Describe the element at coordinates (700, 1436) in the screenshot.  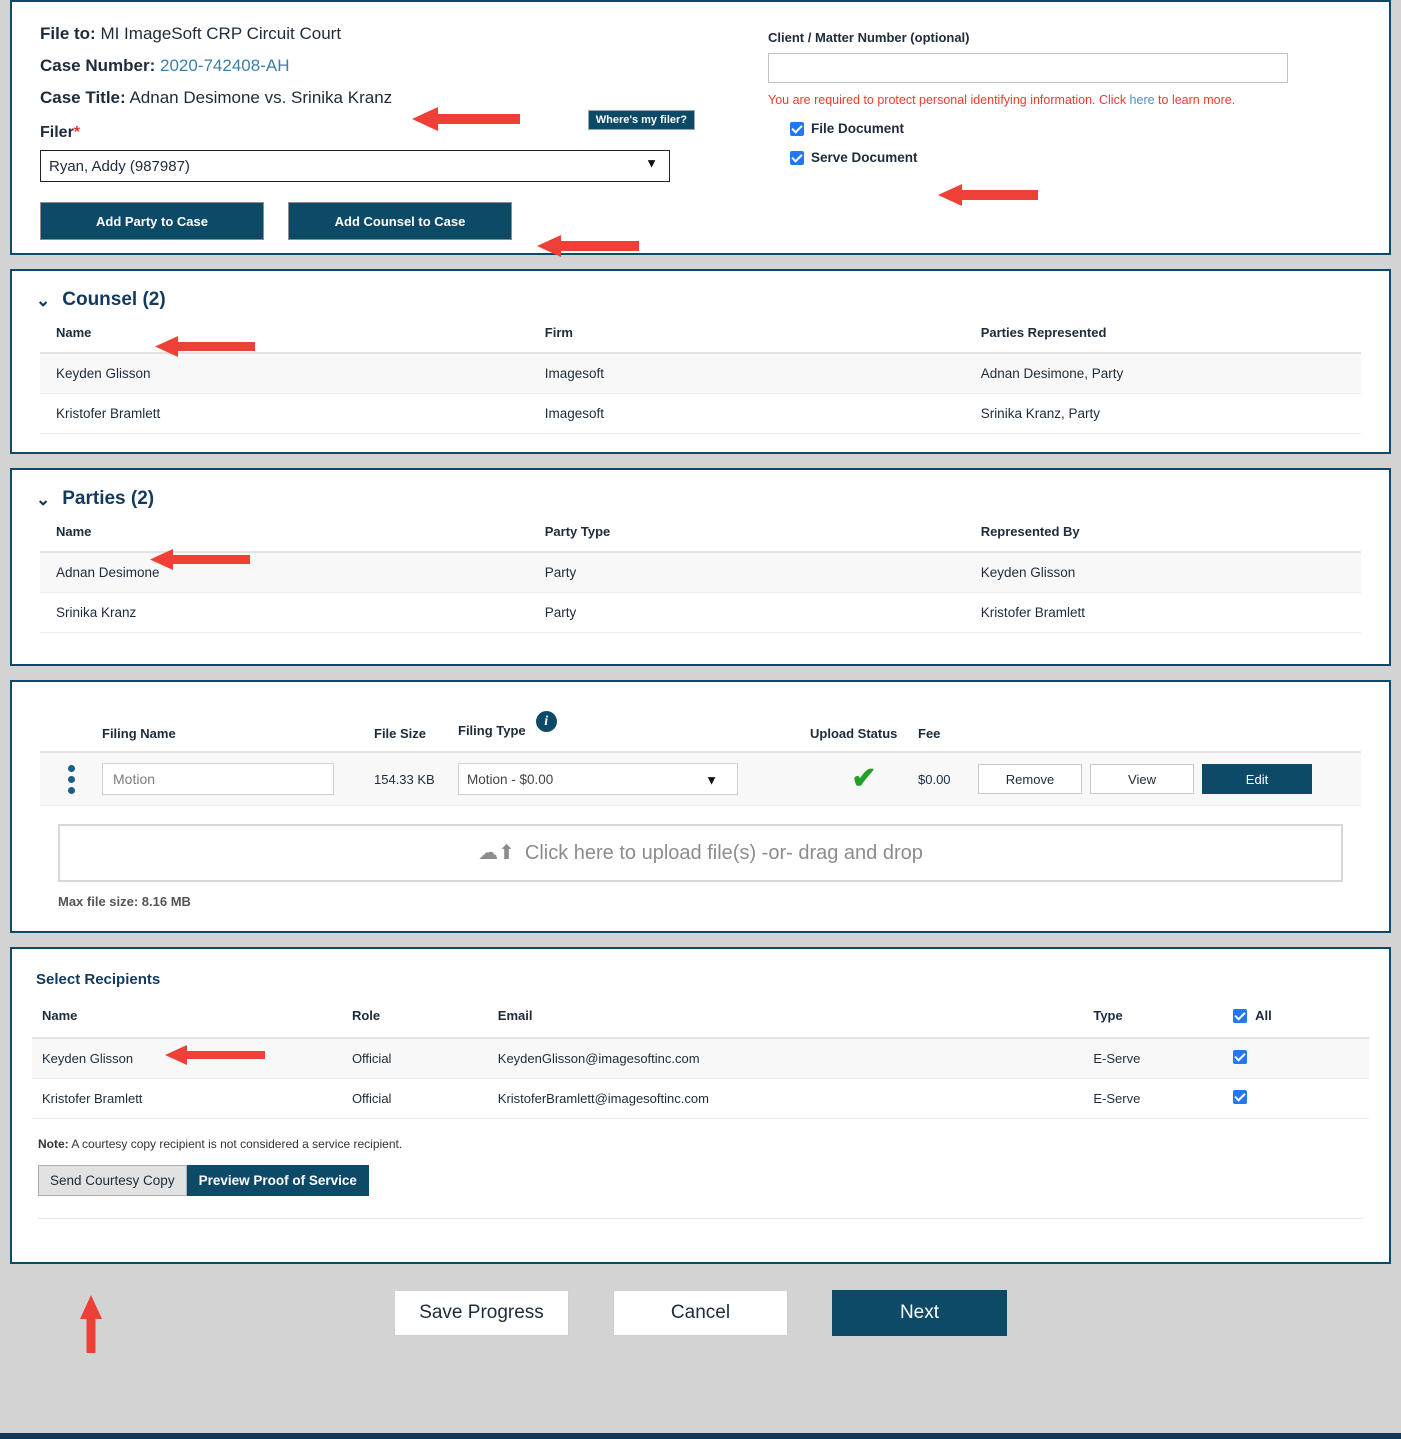
I see `bottom-accent-bar` at that location.